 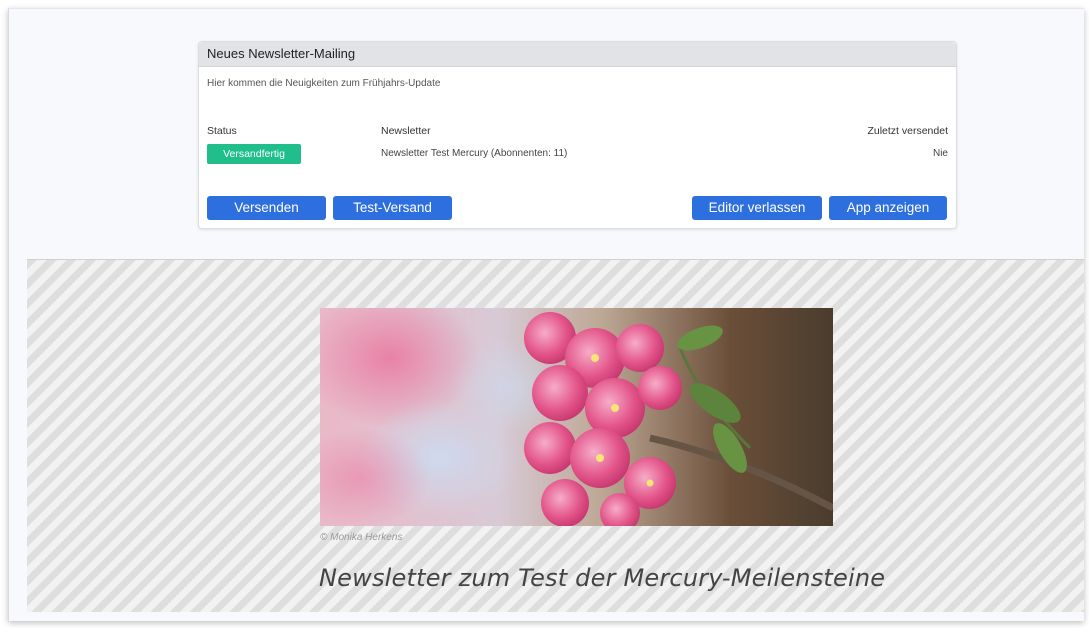 I want to click on newsletter-value: Newsletter Test Mercury (Abonnenten: 11), so click(x=474, y=153).